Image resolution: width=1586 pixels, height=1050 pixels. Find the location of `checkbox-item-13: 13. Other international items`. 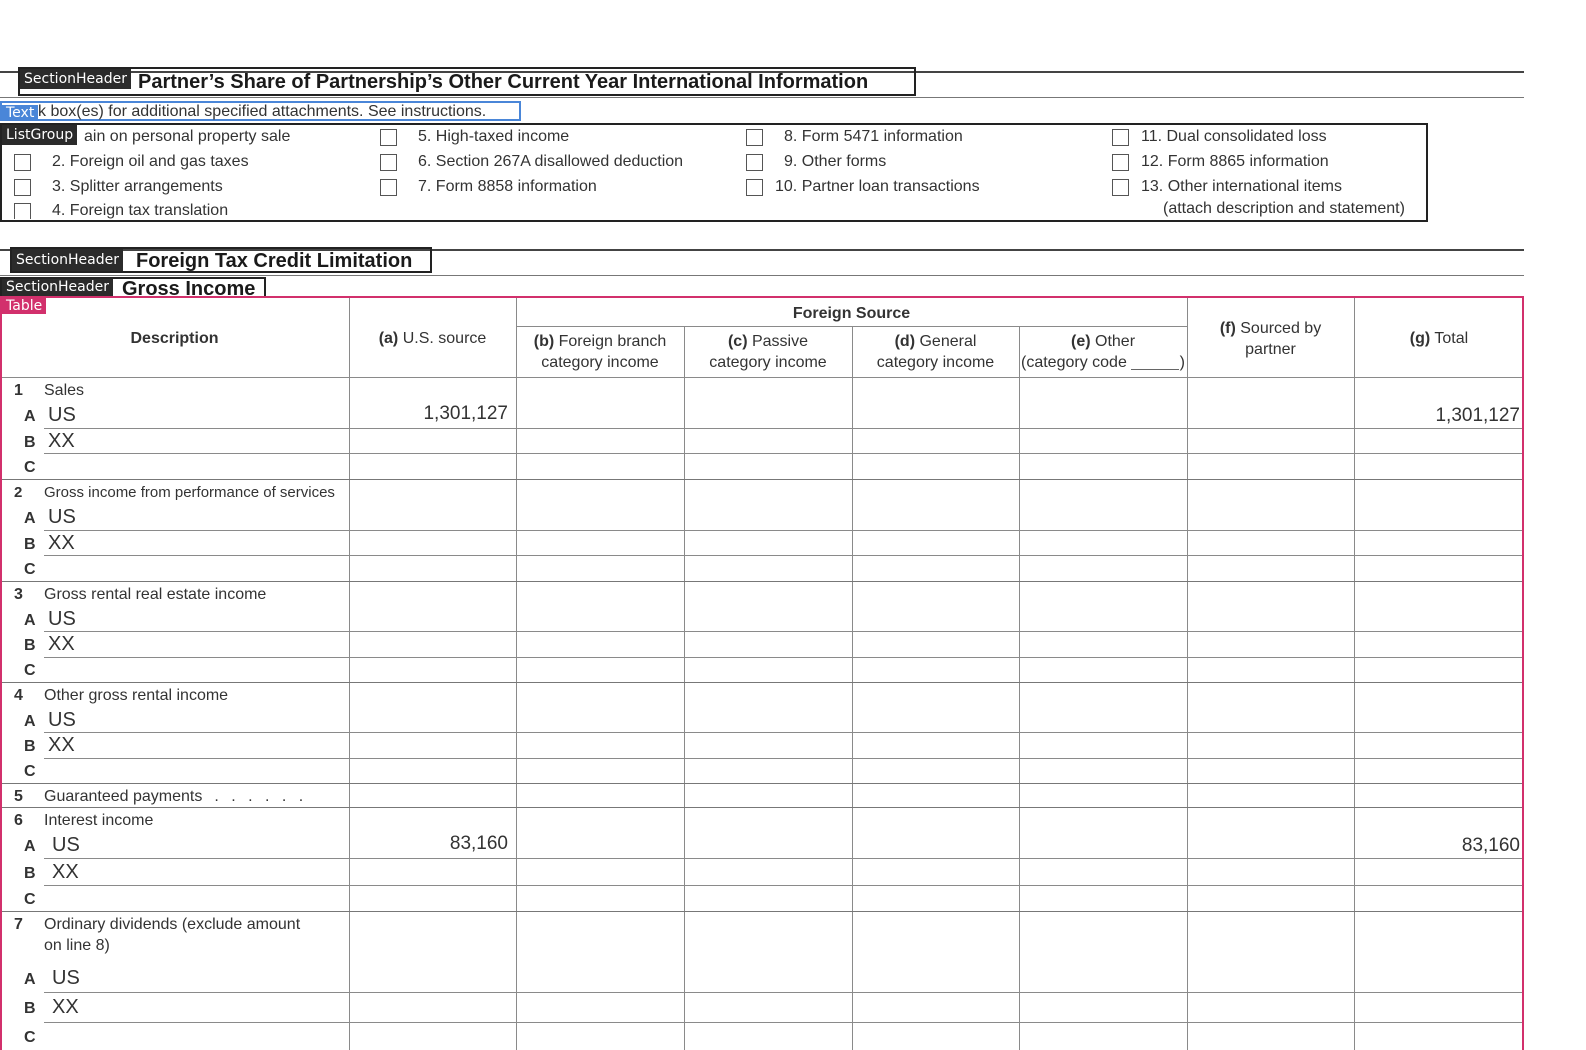

checkbox-item-13: 13. Other international items is located at coordinates (1227, 187).